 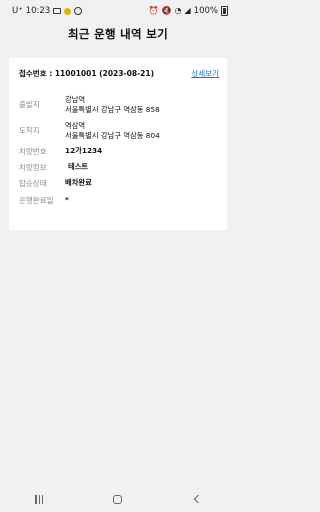 What do you see at coordinates (75, 125) in the screenshot?
I see `arrival-name: 역삼역` at bounding box center [75, 125].